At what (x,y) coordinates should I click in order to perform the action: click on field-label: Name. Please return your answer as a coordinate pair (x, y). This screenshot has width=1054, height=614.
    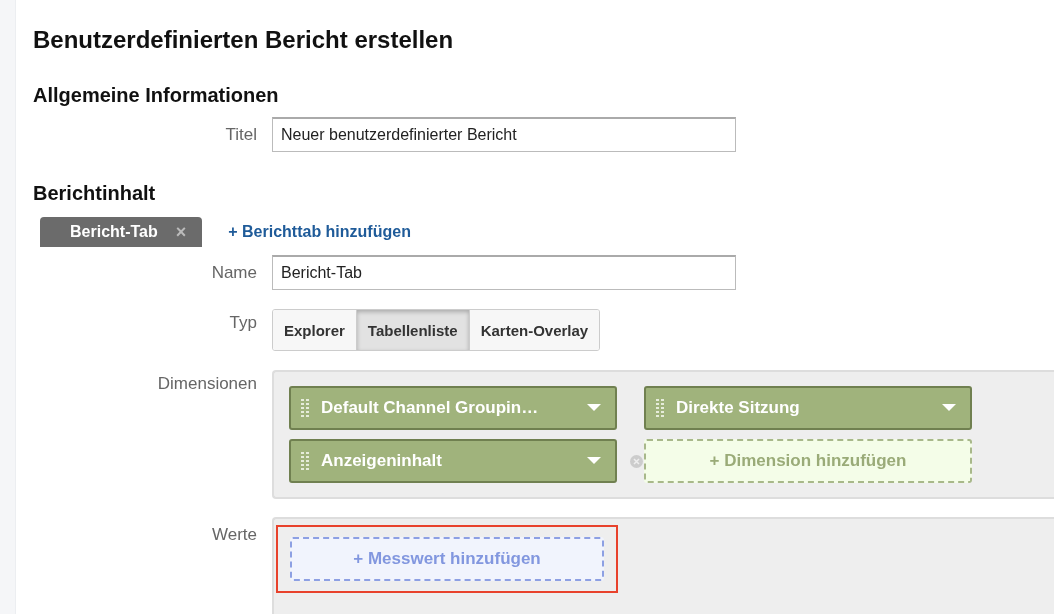
    Looking at the image, I should click on (234, 272).